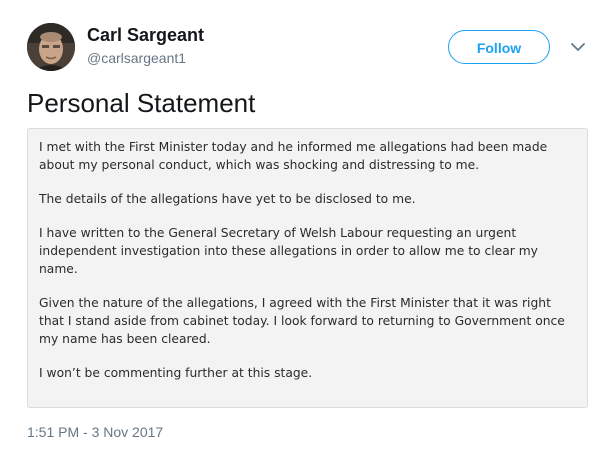 This screenshot has width=613, height=450. Describe the element at coordinates (499, 47) in the screenshot. I see `follow-button: Follow` at that location.